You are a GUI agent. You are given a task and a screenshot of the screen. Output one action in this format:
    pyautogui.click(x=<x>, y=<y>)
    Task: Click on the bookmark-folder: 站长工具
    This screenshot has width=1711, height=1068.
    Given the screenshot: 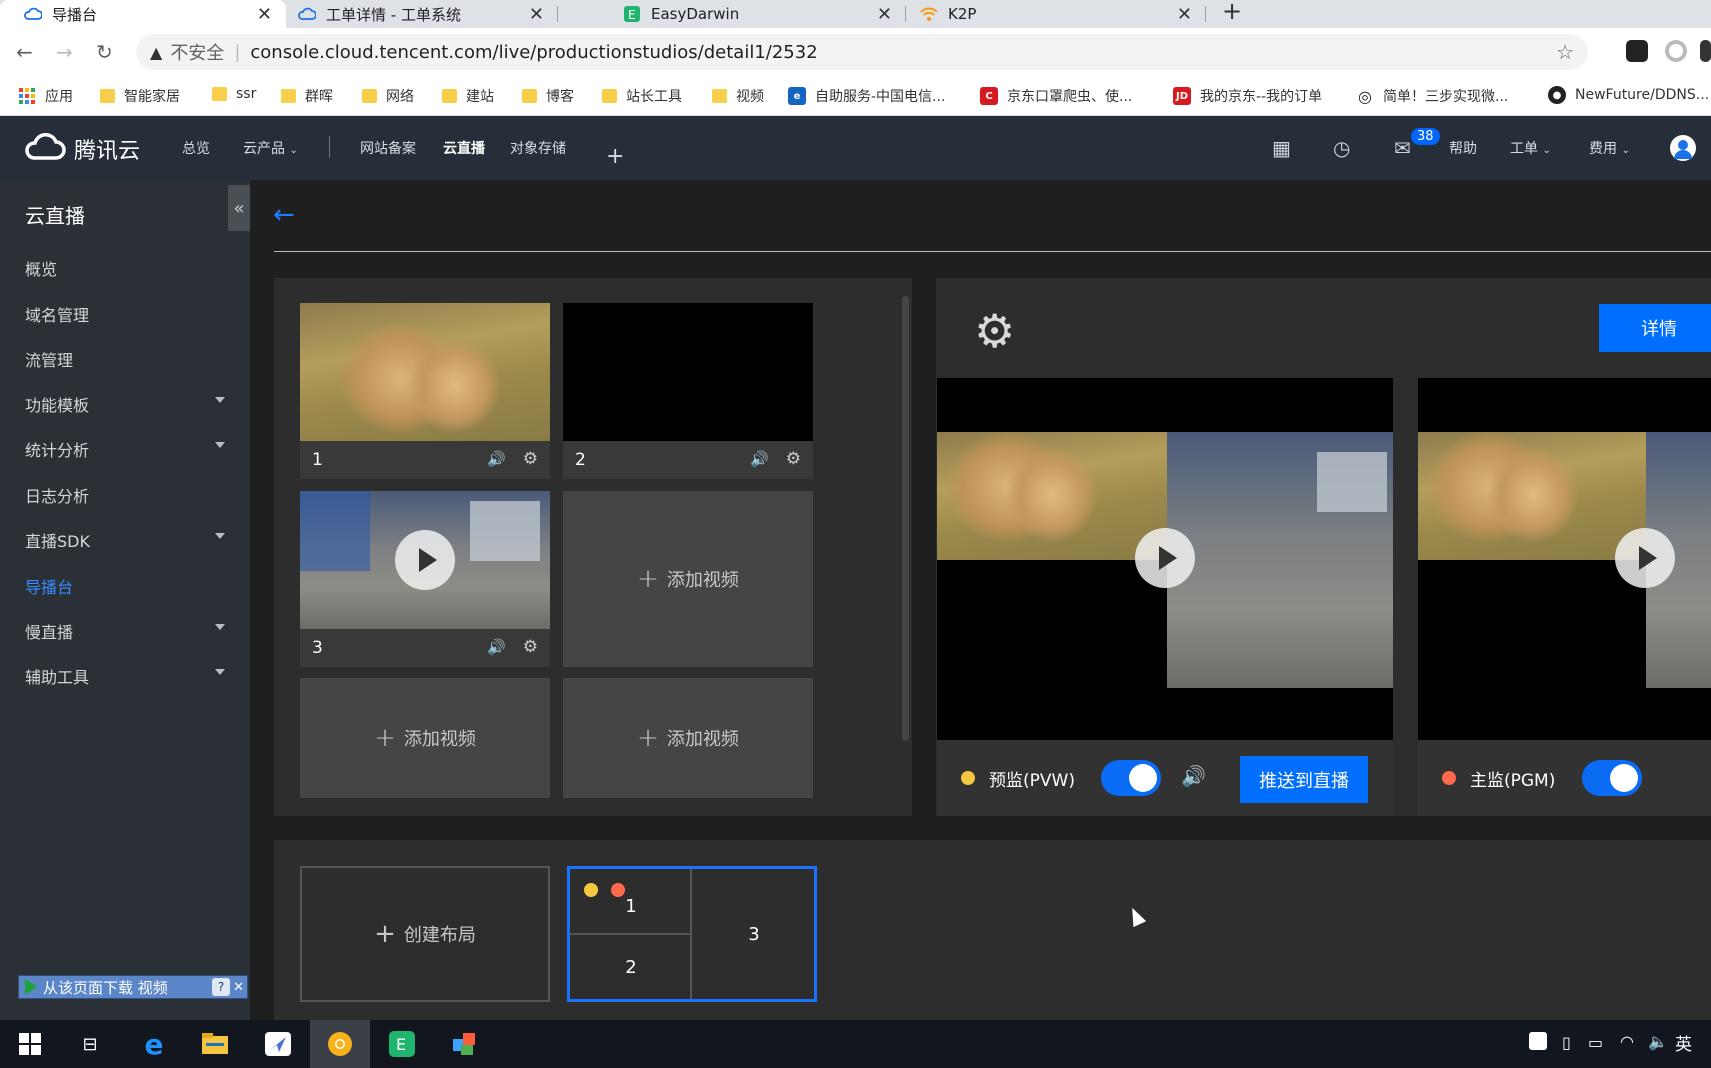 What is the action you would take?
    pyautogui.click(x=642, y=96)
    